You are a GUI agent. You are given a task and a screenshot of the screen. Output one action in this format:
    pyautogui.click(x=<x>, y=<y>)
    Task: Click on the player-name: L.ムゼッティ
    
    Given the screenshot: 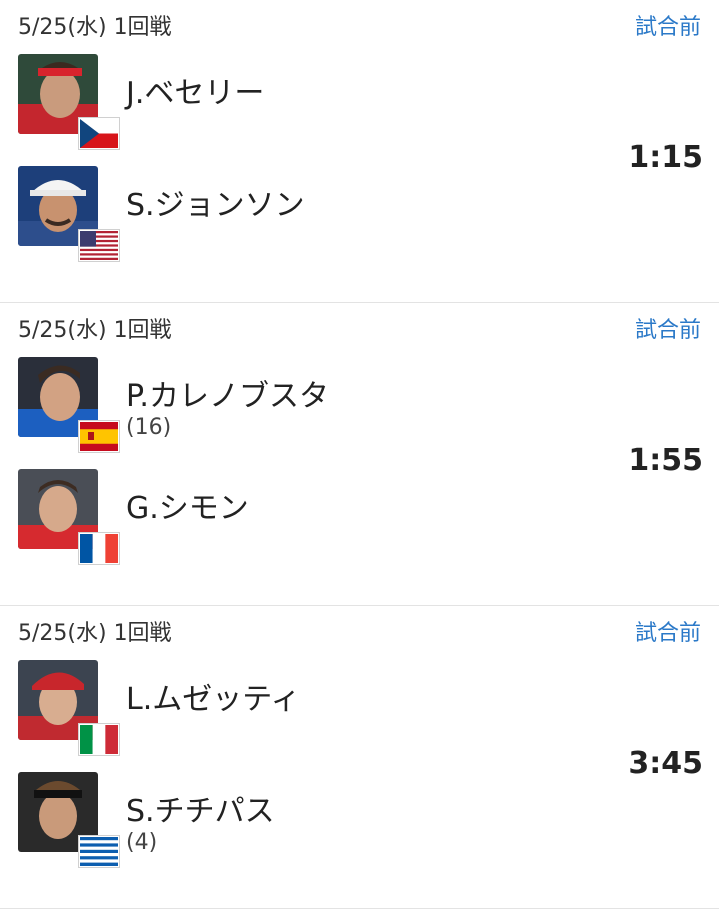 What is the action you would take?
    pyautogui.click(x=213, y=700)
    